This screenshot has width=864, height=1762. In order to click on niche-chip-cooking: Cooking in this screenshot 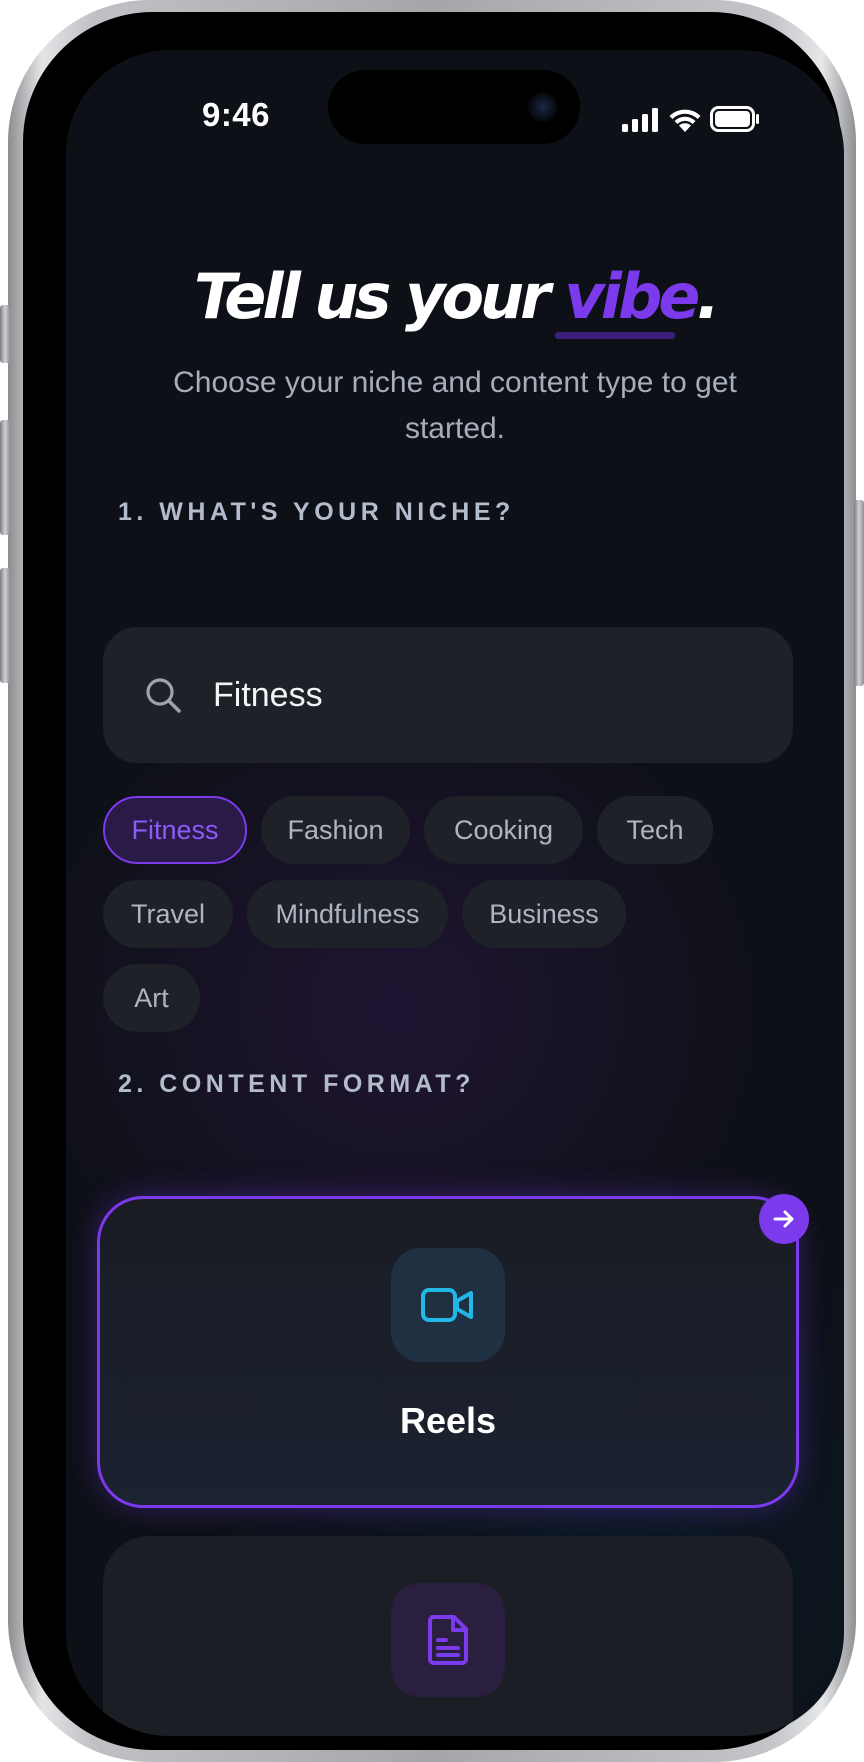, I will do `click(503, 830)`.